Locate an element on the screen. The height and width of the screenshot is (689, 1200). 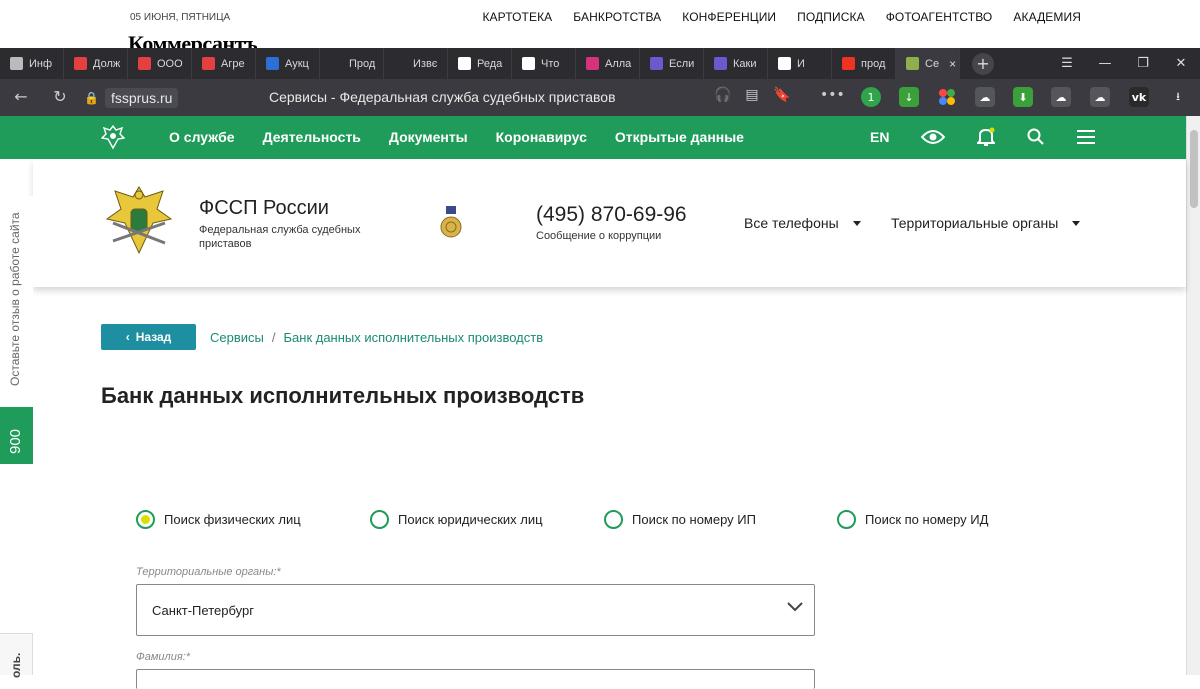
nav-open-data: Открытые данные is located at coordinates (679, 137).